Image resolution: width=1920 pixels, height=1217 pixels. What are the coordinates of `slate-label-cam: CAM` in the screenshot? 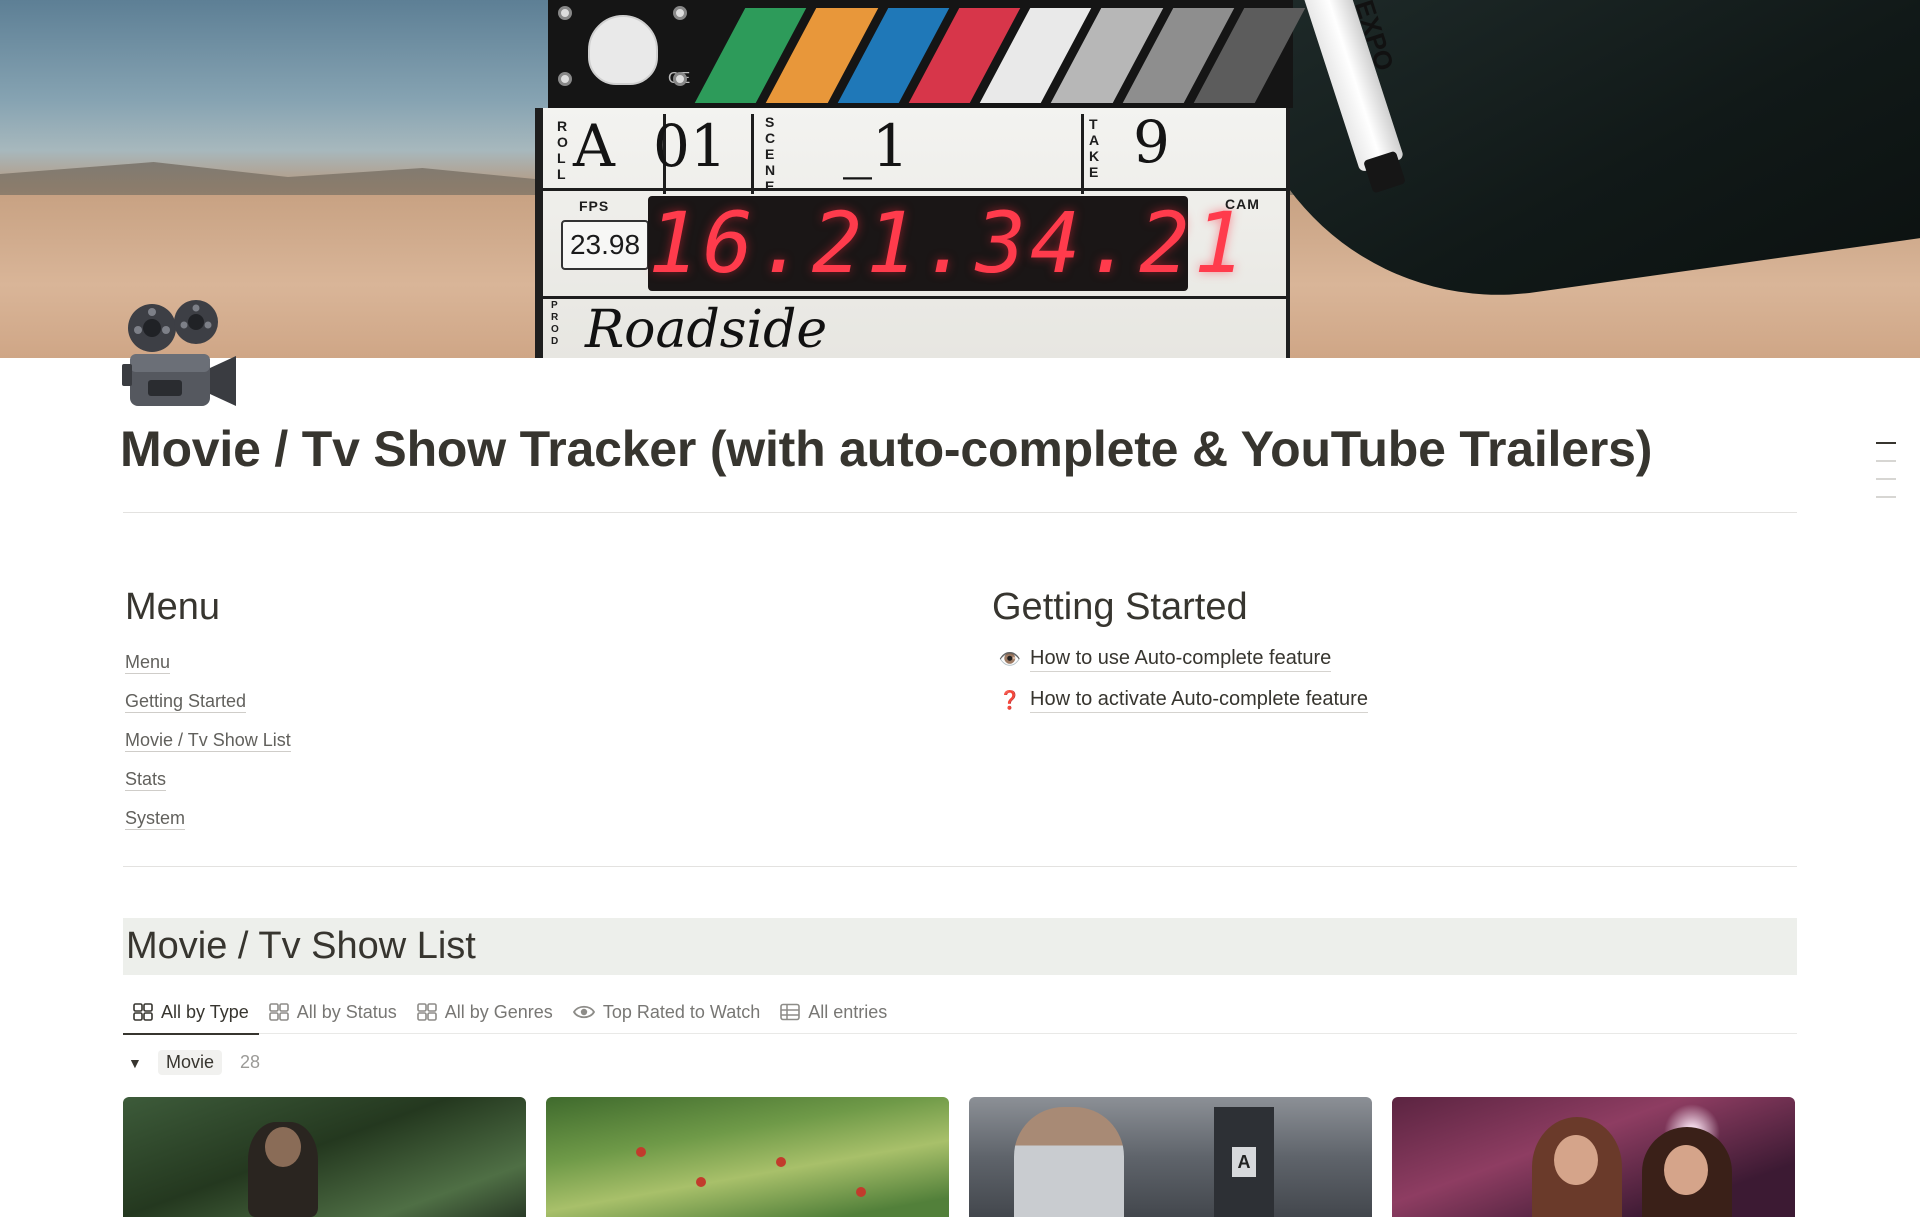 It's located at (1242, 204).